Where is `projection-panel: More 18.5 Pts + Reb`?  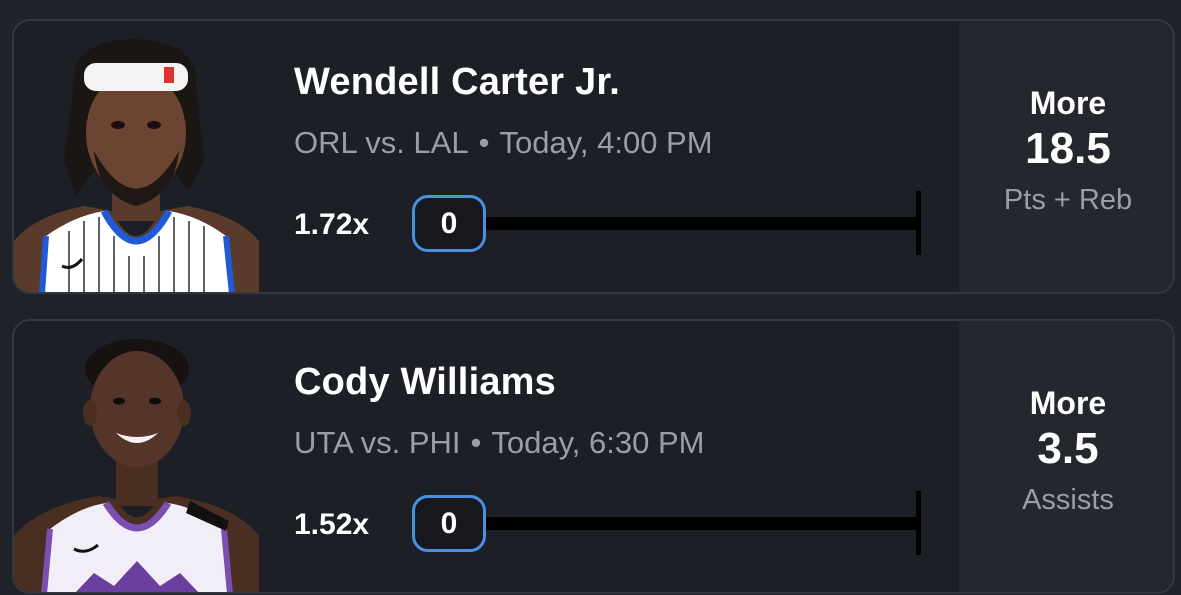 projection-panel: More 18.5 Pts + Reb is located at coordinates (1066, 156).